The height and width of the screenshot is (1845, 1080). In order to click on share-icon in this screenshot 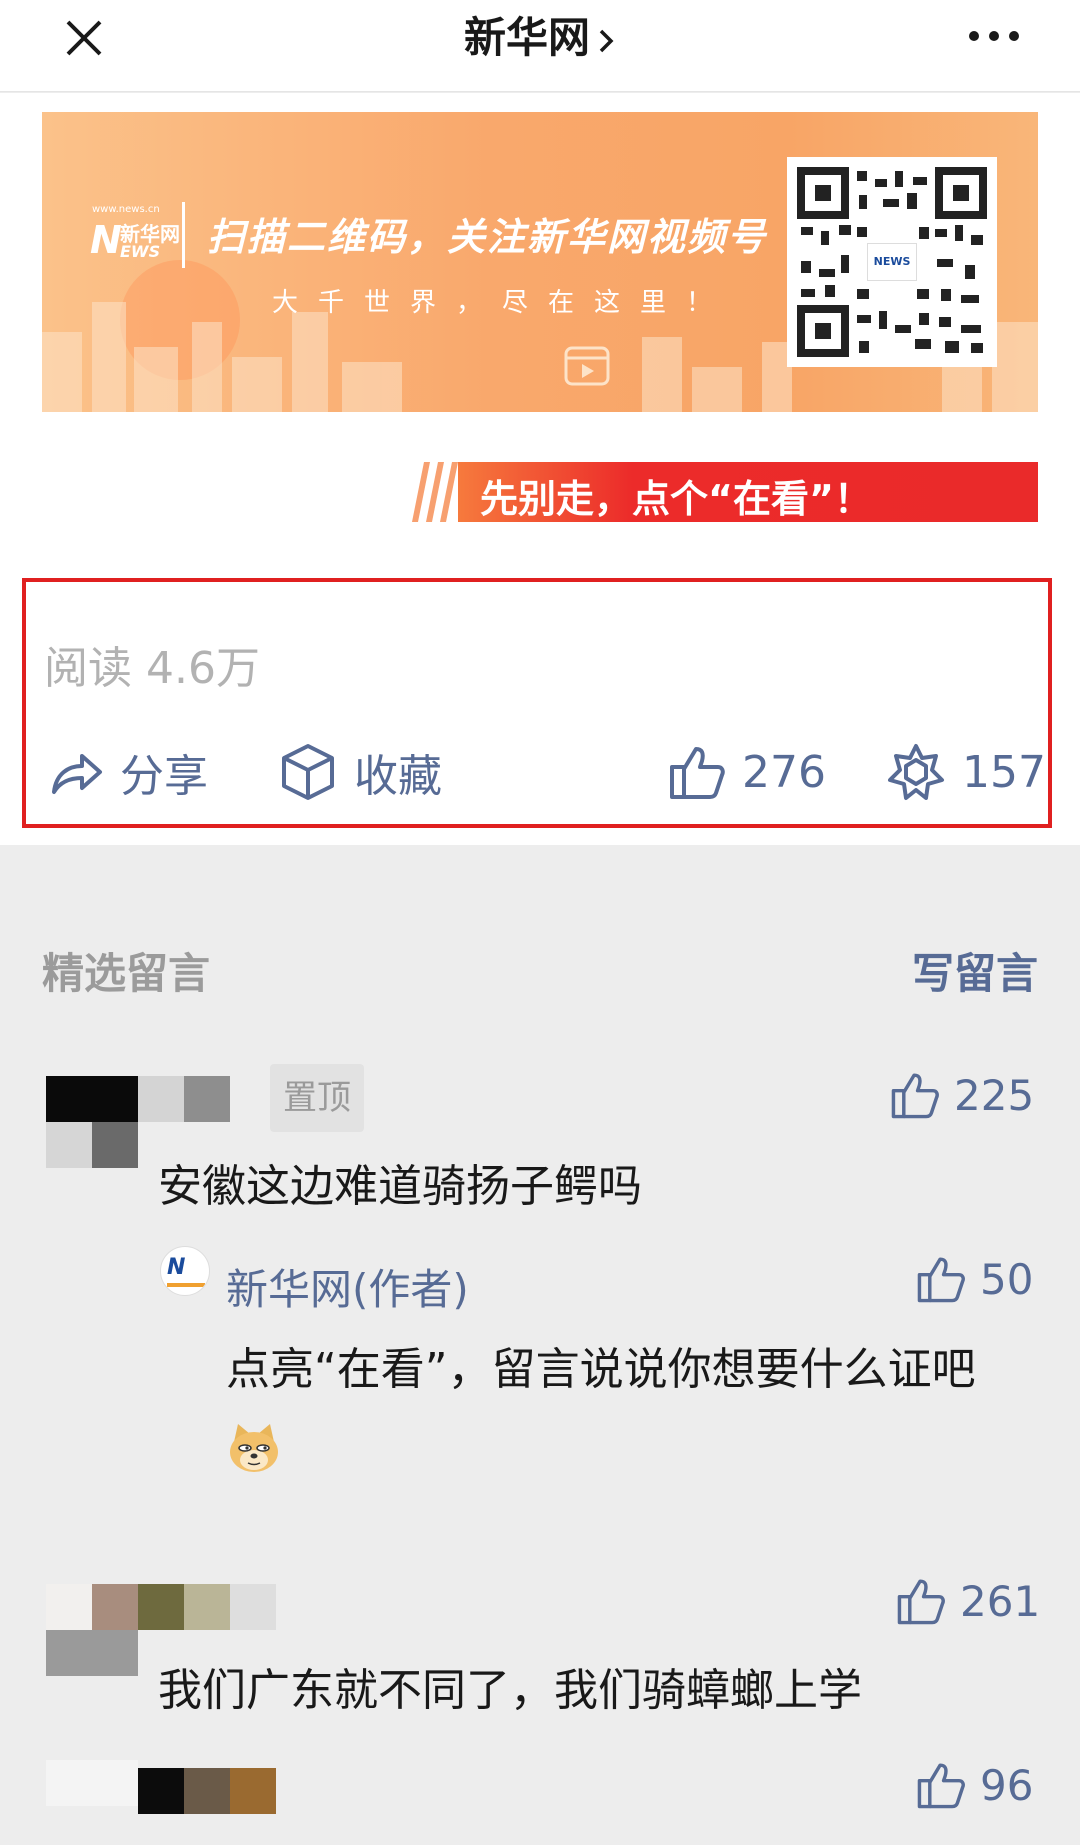, I will do `click(77, 774)`.